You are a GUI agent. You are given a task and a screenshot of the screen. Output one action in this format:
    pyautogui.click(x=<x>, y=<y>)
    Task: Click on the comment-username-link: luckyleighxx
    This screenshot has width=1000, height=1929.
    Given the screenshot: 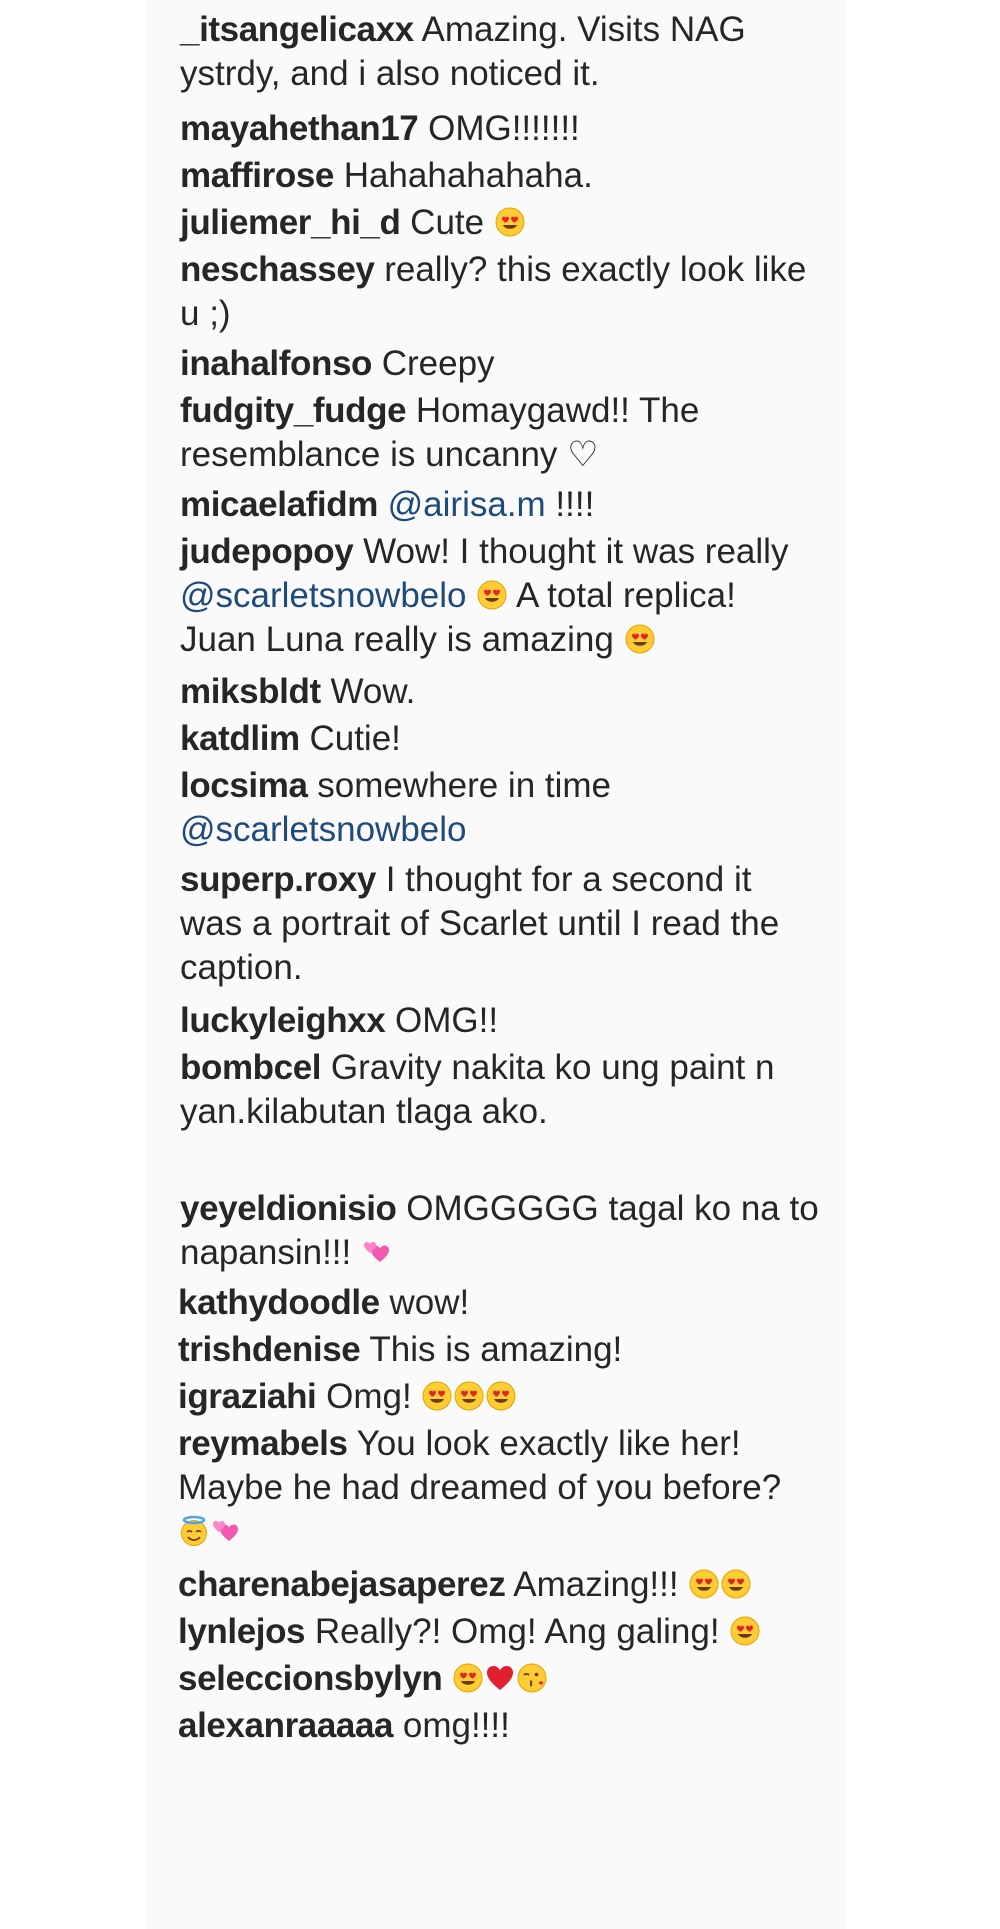 What is the action you would take?
    pyautogui.click(x=283, y=1020)
    